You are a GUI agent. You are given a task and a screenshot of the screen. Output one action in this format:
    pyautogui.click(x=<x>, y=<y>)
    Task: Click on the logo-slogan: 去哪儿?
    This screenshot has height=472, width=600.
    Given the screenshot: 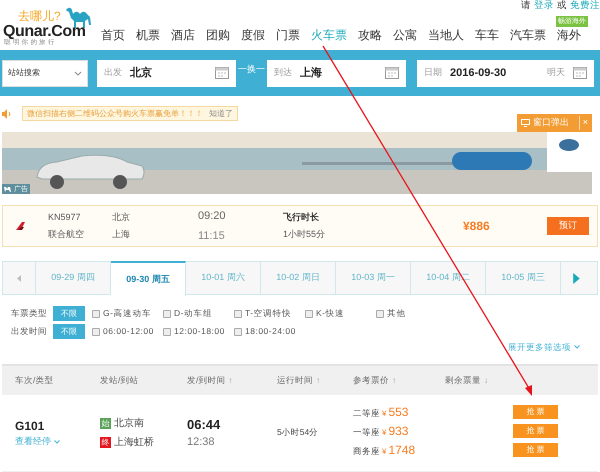 What is the action you would take?
    pyautogui.click(x=39, y=16)
    